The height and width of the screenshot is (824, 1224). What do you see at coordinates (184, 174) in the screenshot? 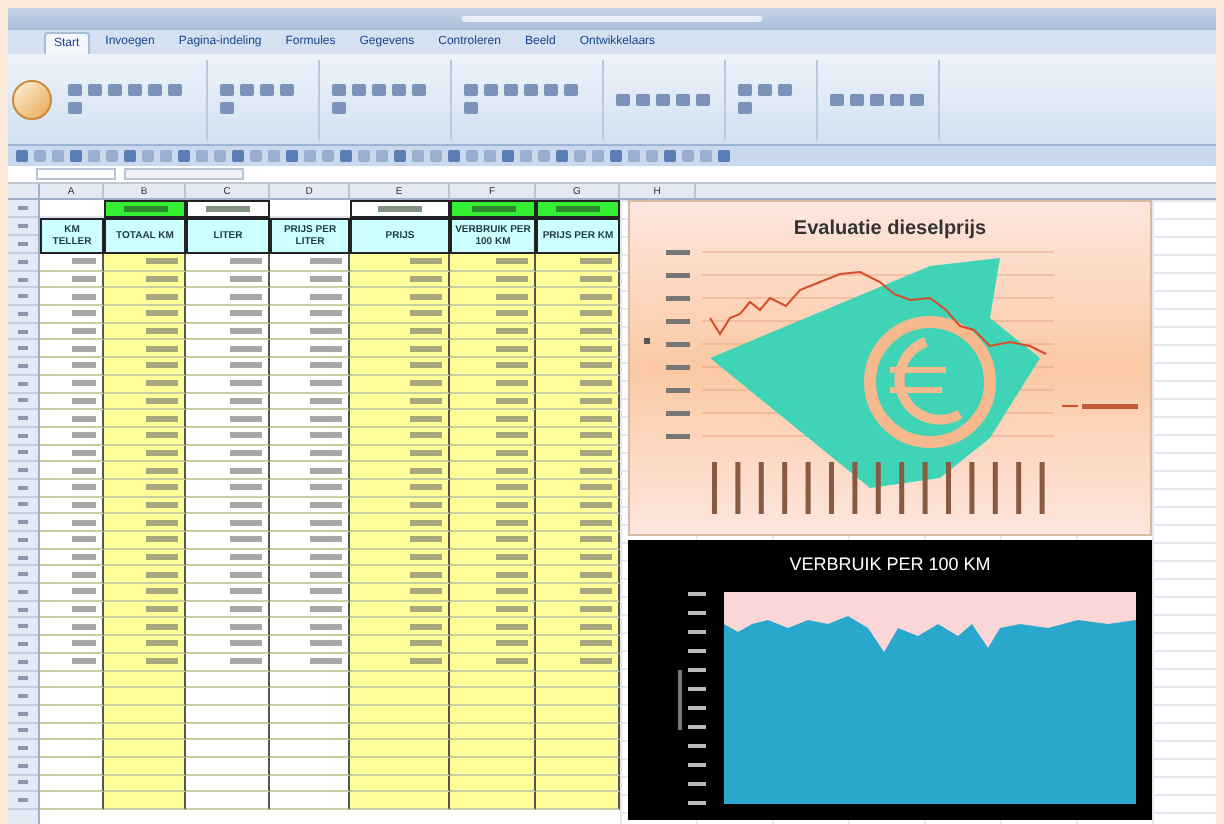
I see `formula-field` at bounding box center [184, 174].